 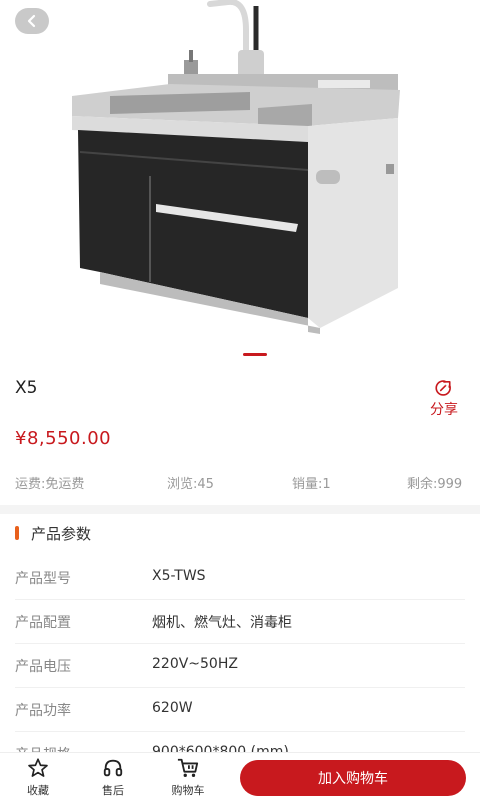 I want to click on sales-count: 销量:1, so click(x=311, y=484).